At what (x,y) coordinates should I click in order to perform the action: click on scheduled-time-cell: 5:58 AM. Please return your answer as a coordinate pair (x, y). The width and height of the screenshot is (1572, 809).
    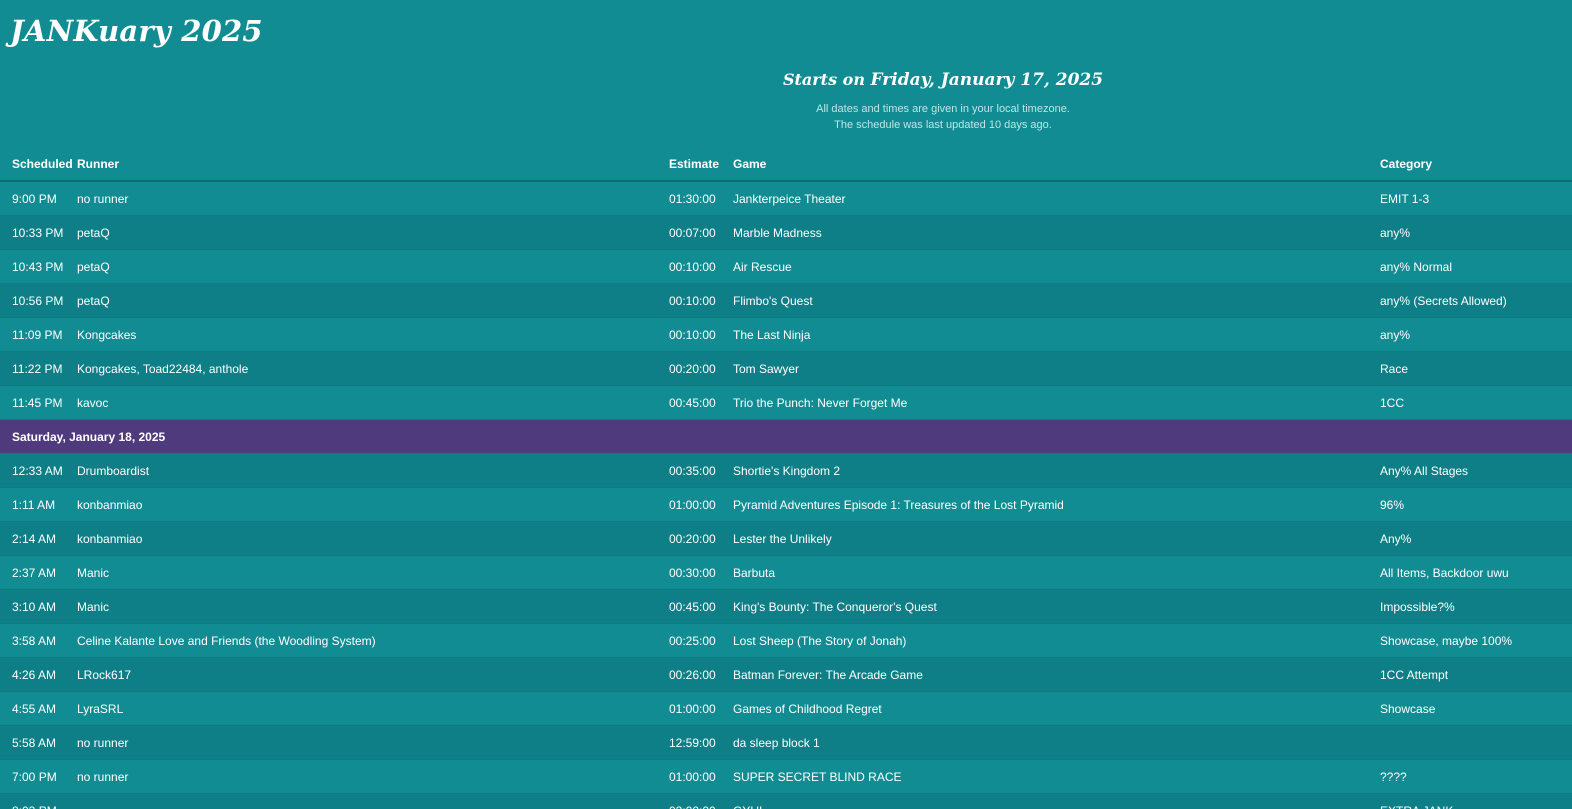
    Looking at the image, I should click on (38, 742).